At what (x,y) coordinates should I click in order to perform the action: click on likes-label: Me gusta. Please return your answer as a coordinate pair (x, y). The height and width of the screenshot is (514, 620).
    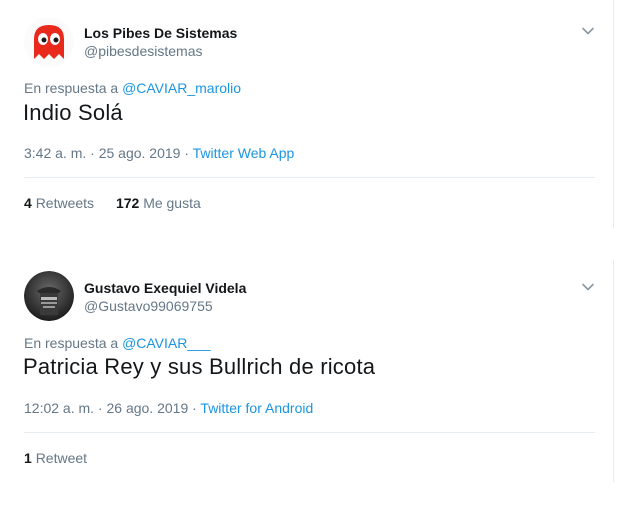
    Looking at the image, I should click on (172, 203).